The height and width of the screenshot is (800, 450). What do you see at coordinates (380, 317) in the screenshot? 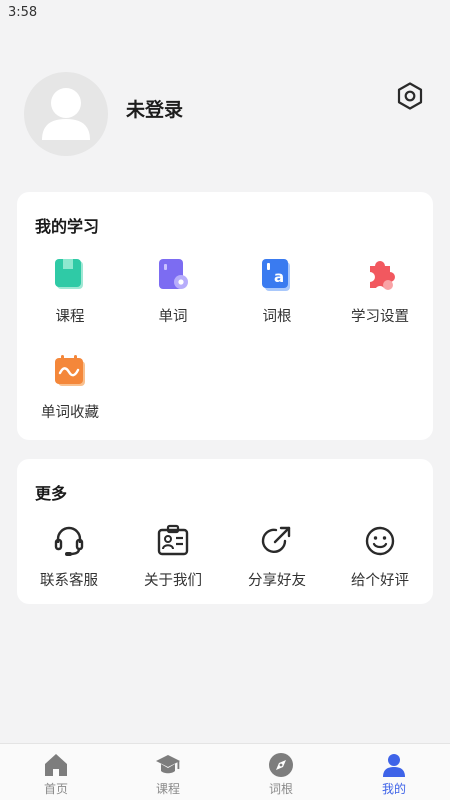
I see `study-item-label: 学习设置` at bounding box center [380, 317].